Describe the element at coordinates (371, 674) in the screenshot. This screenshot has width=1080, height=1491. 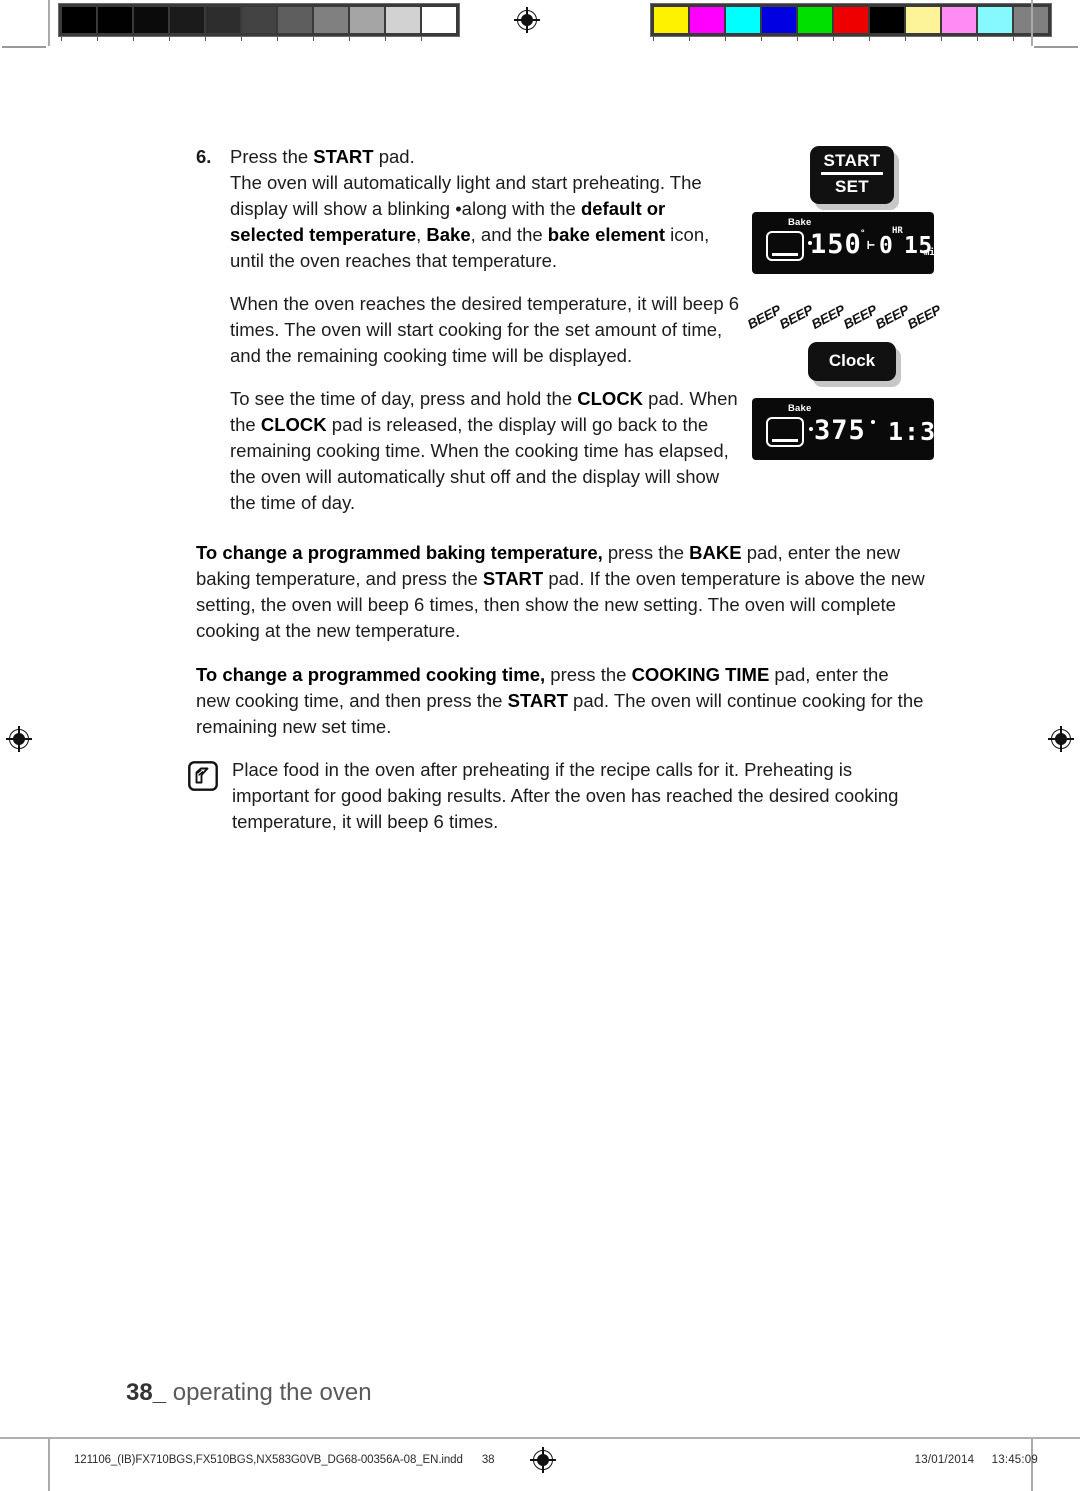
I see `emphasised-text: To change a programmed cooking time,` at that location.